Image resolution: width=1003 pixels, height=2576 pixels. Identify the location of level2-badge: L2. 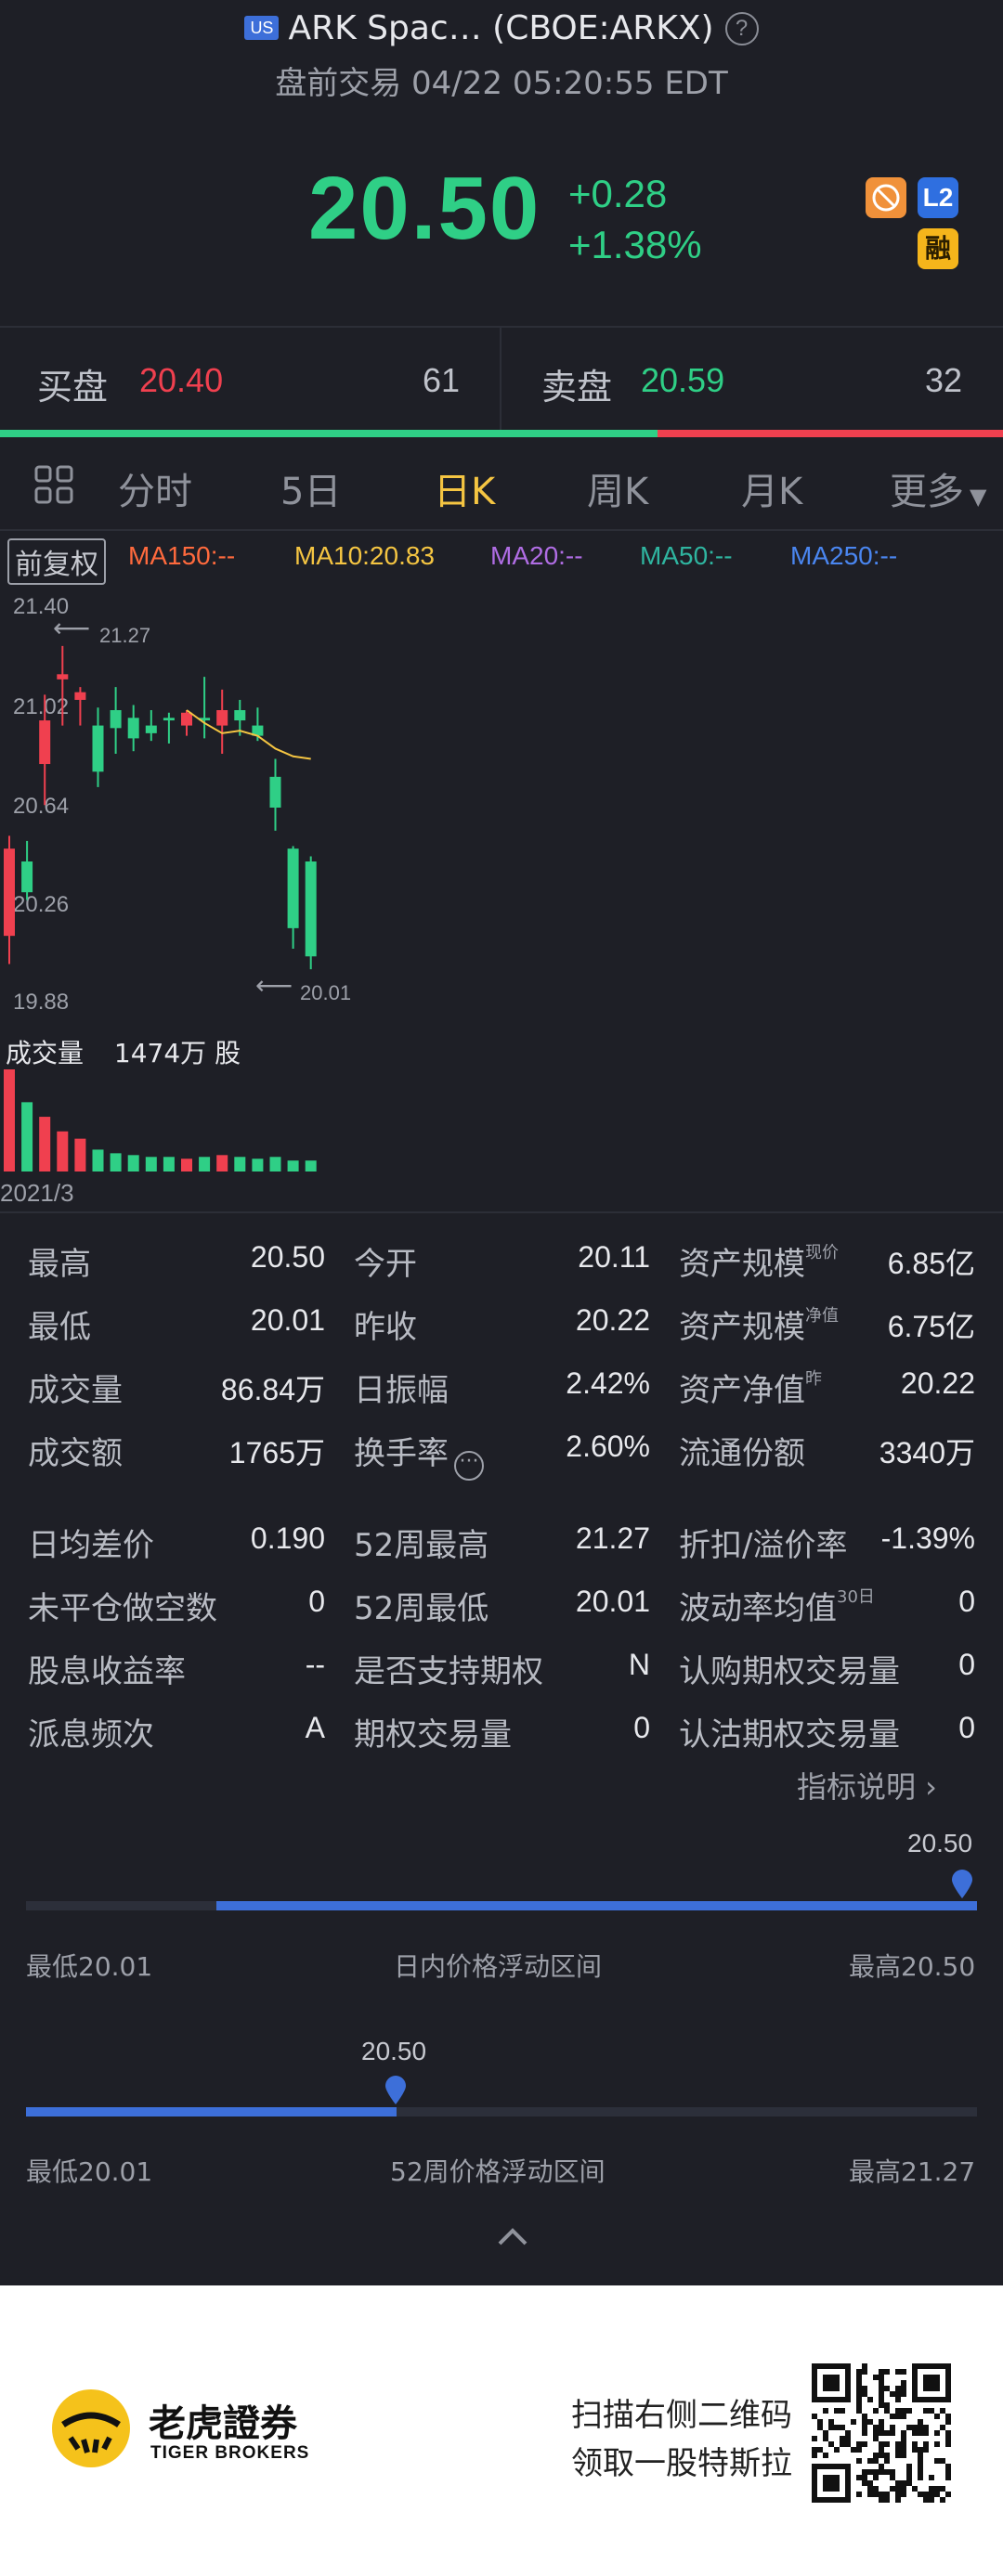
(938, 197).